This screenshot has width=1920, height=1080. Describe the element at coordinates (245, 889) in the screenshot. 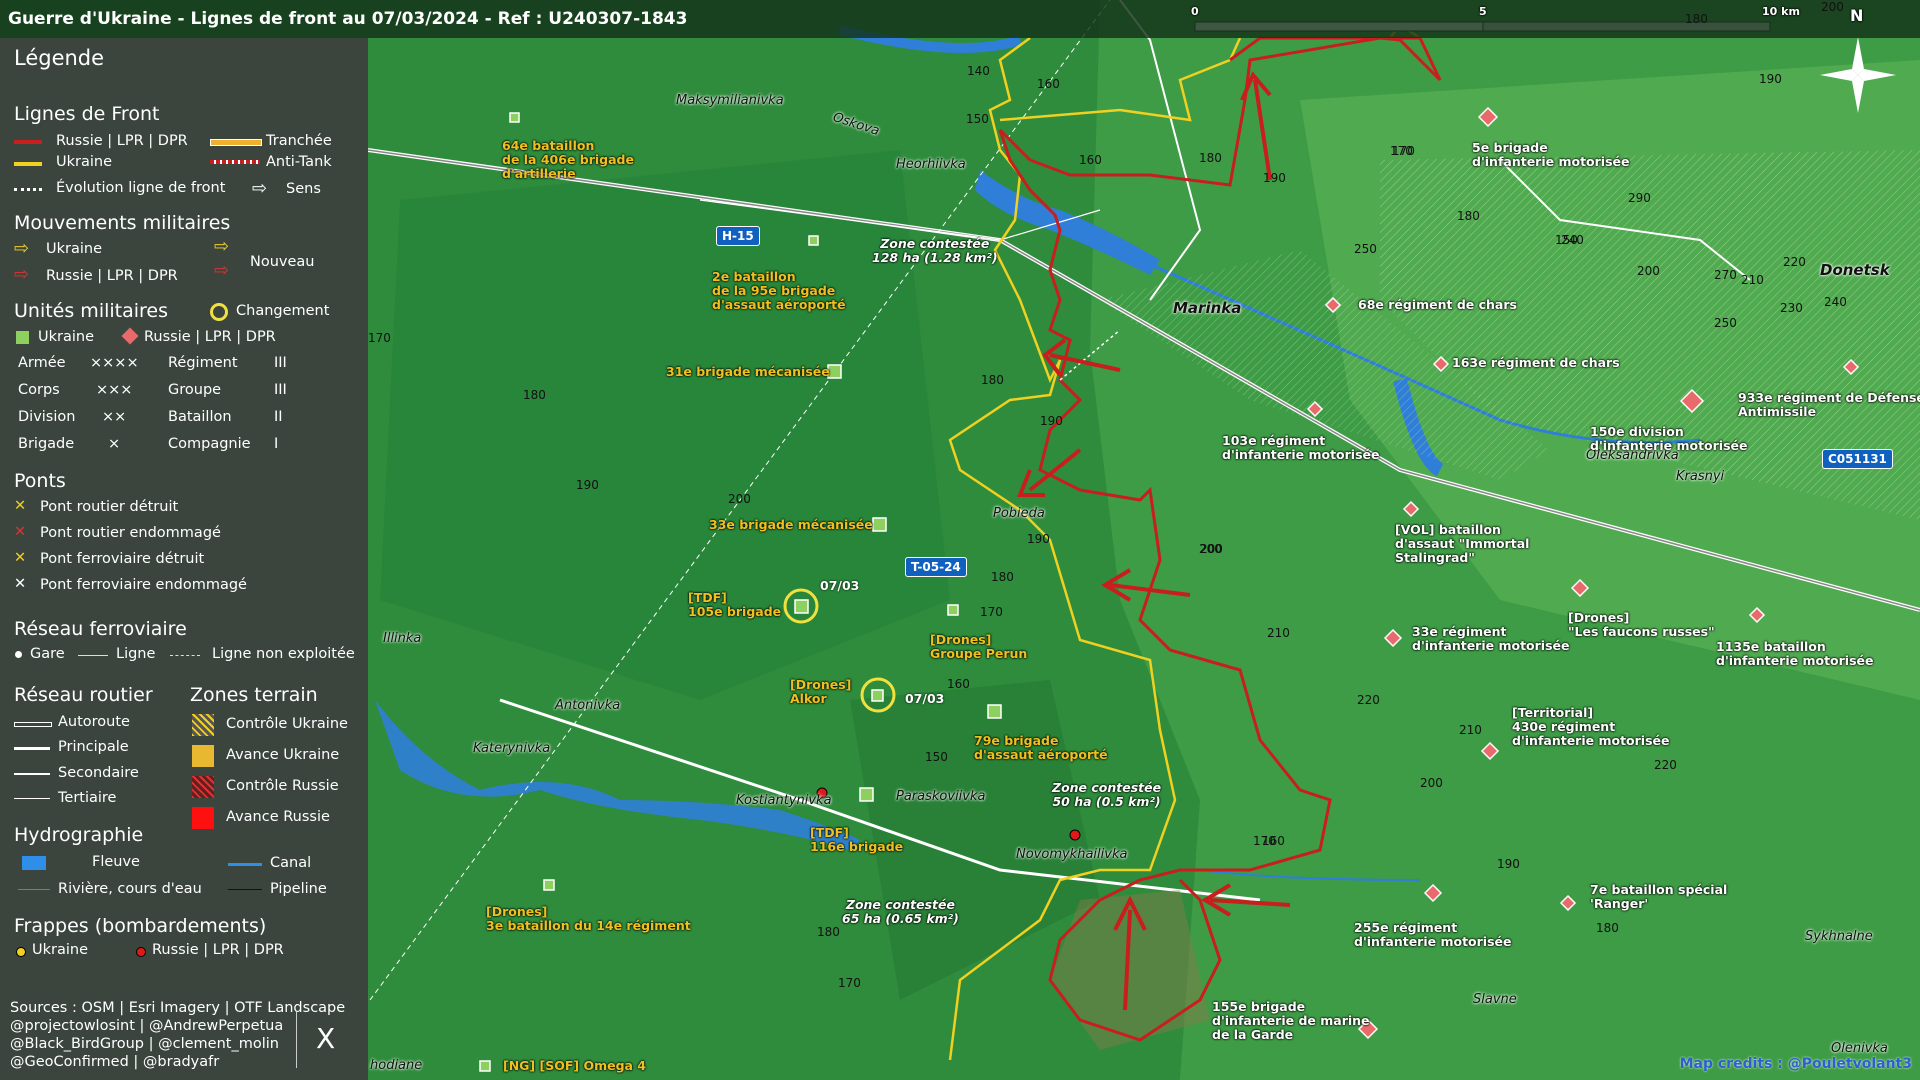

I see `pipeline-swatch` at that location.